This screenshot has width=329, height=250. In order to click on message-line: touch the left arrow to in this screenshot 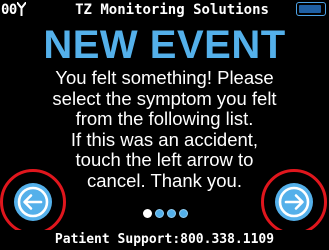, I will do `click(164, 159)`.